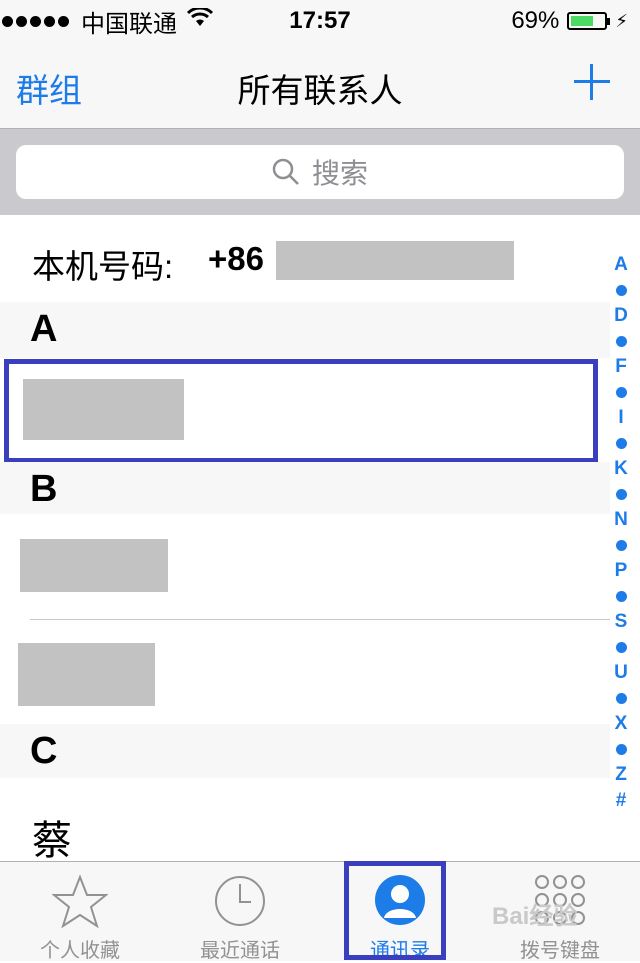 The height and width of the screenshot is (963, 640). I want to click on index-letter: Z, so click(621, 775).